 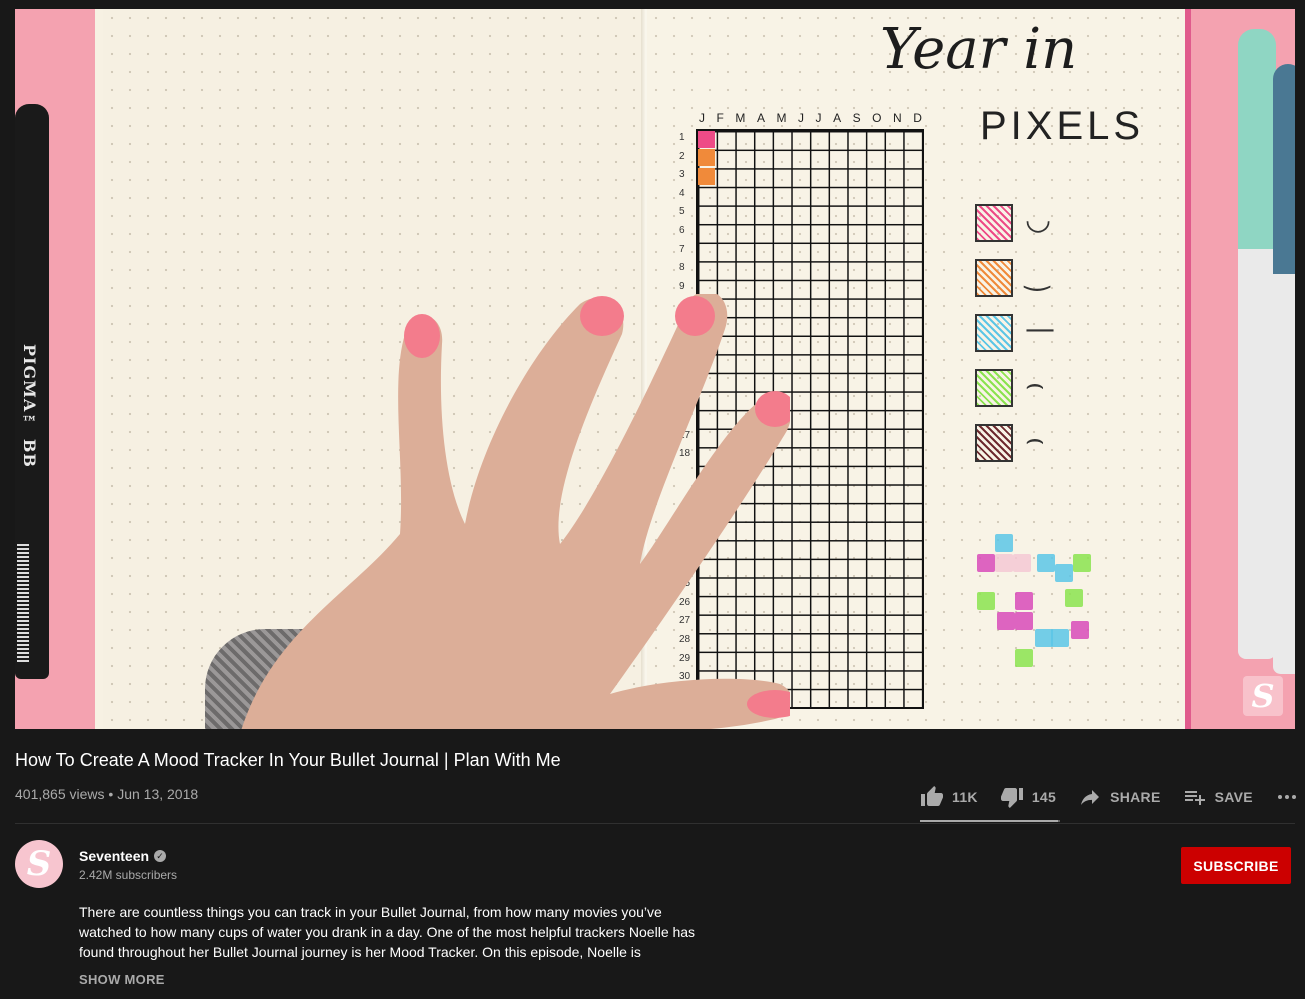 I want to click on sentiment-bar-fill, so click(x=989, y=821).